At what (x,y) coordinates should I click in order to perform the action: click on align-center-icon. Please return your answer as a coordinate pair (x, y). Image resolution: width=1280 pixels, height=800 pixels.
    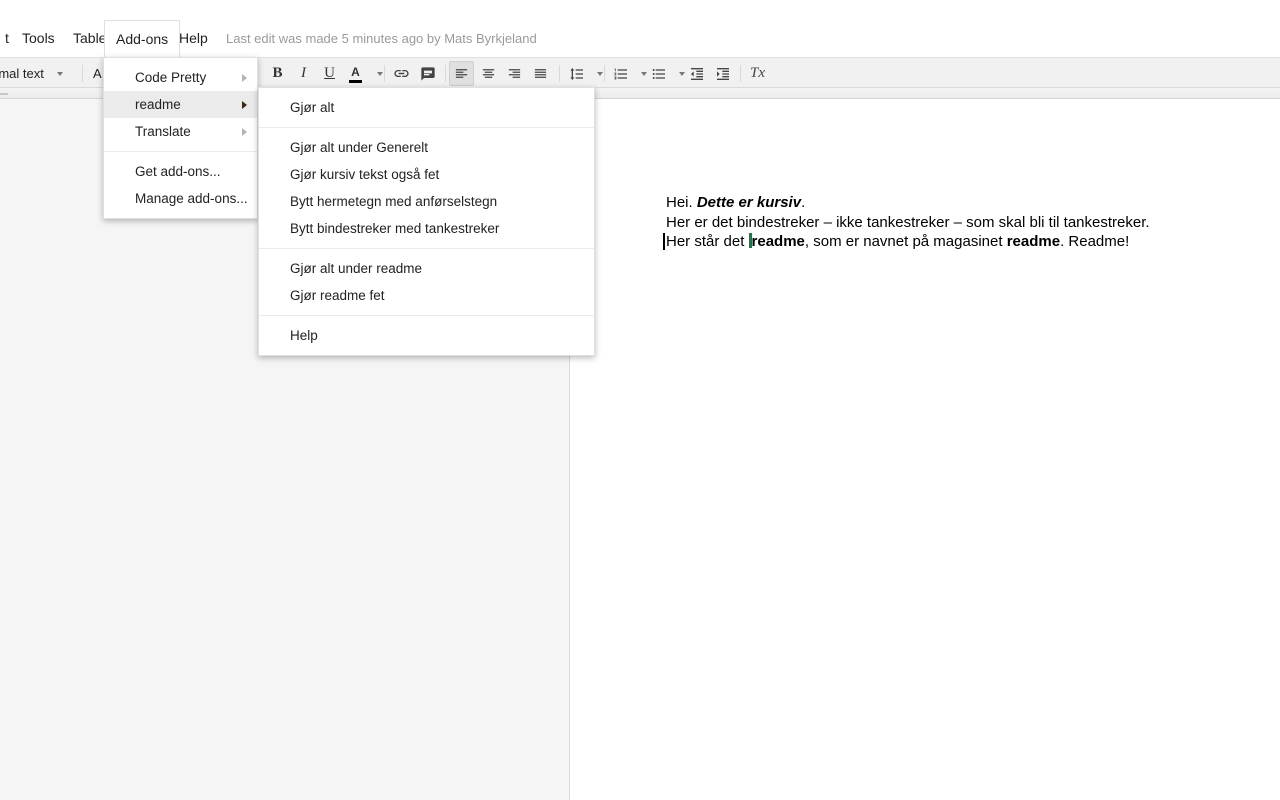
    Looking at the image, I should click on (488, 73).